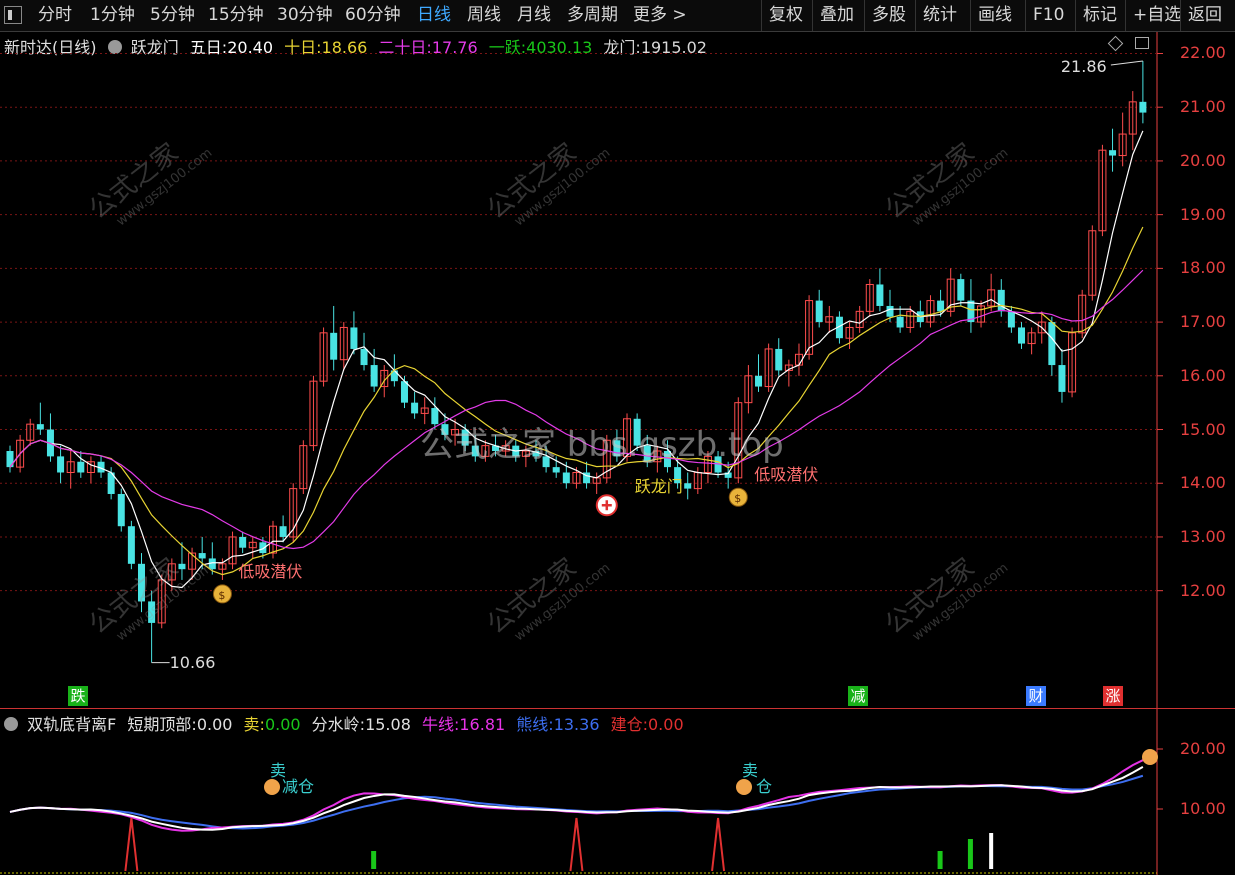 The height and width of the screenshot is (875, 1235). I want to click on price-tick-label: 19.00, so click(1203, 214).